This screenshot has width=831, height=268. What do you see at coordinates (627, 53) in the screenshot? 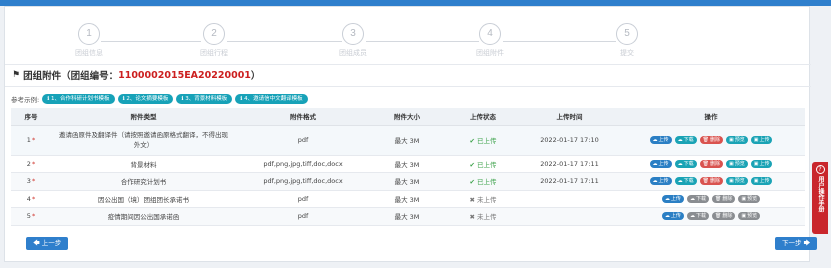
I see `step-label: 提交` at bounding box center [627, 53].